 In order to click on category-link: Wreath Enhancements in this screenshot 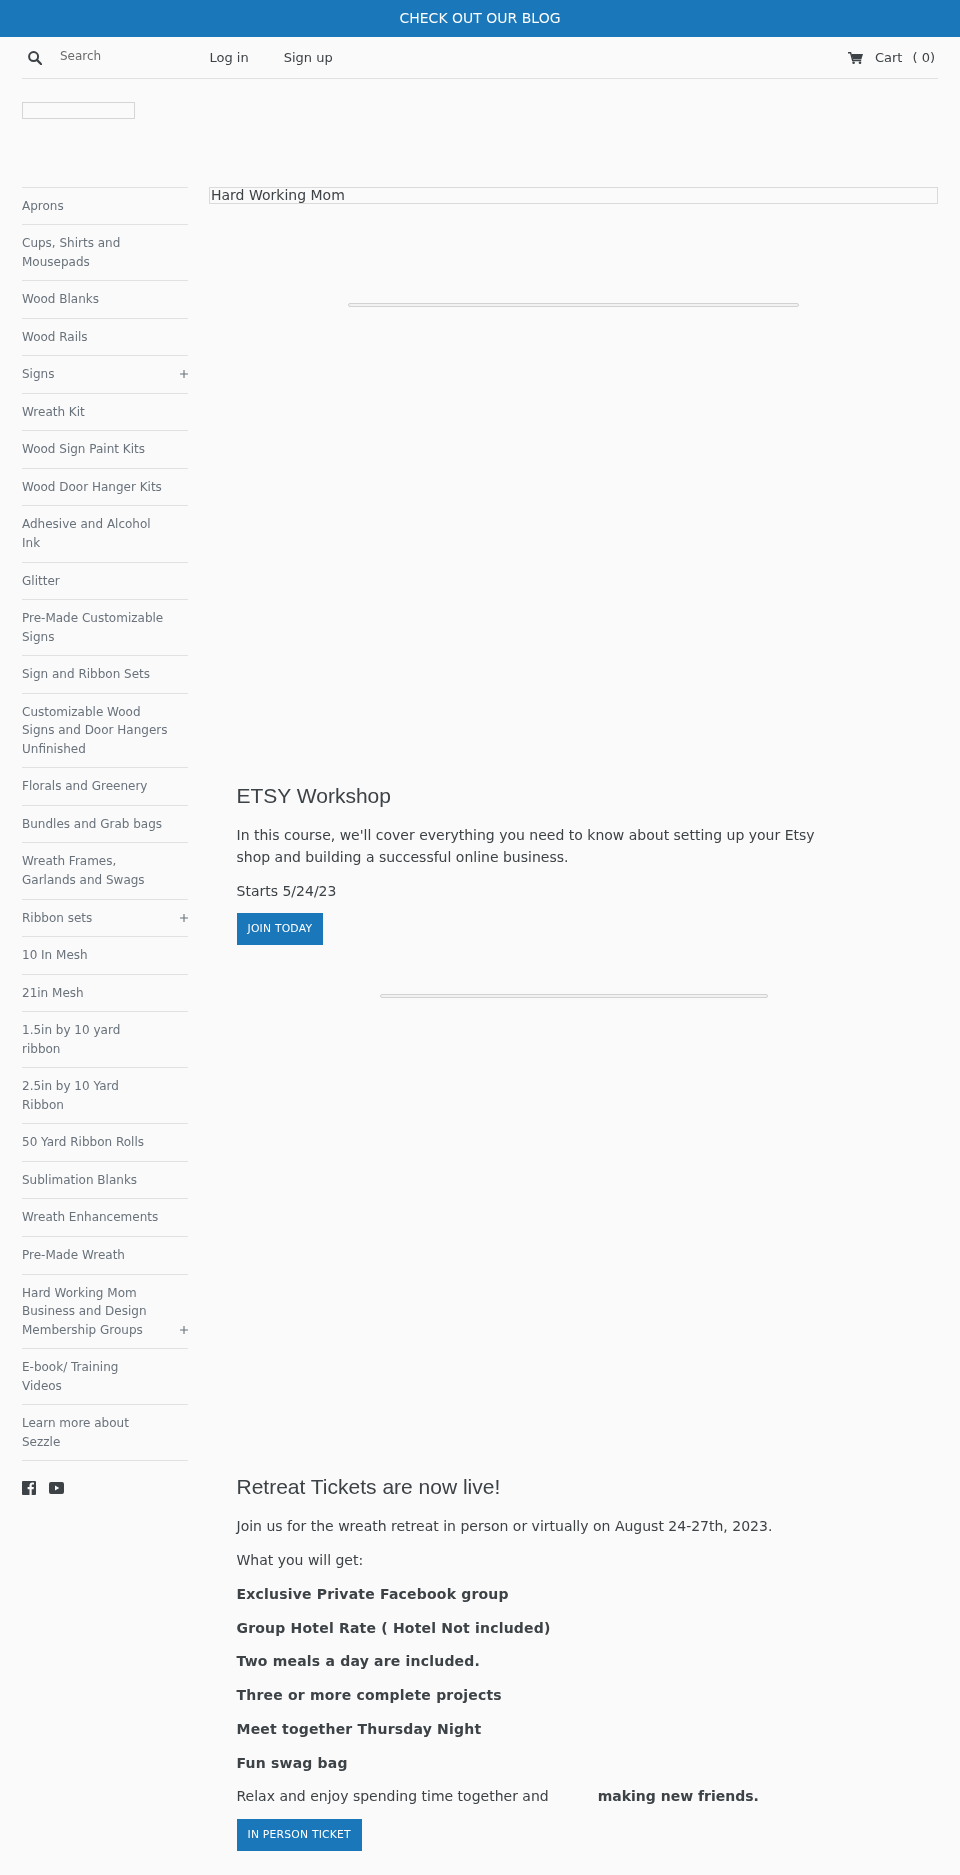, I will do `click(105, 1217)`.